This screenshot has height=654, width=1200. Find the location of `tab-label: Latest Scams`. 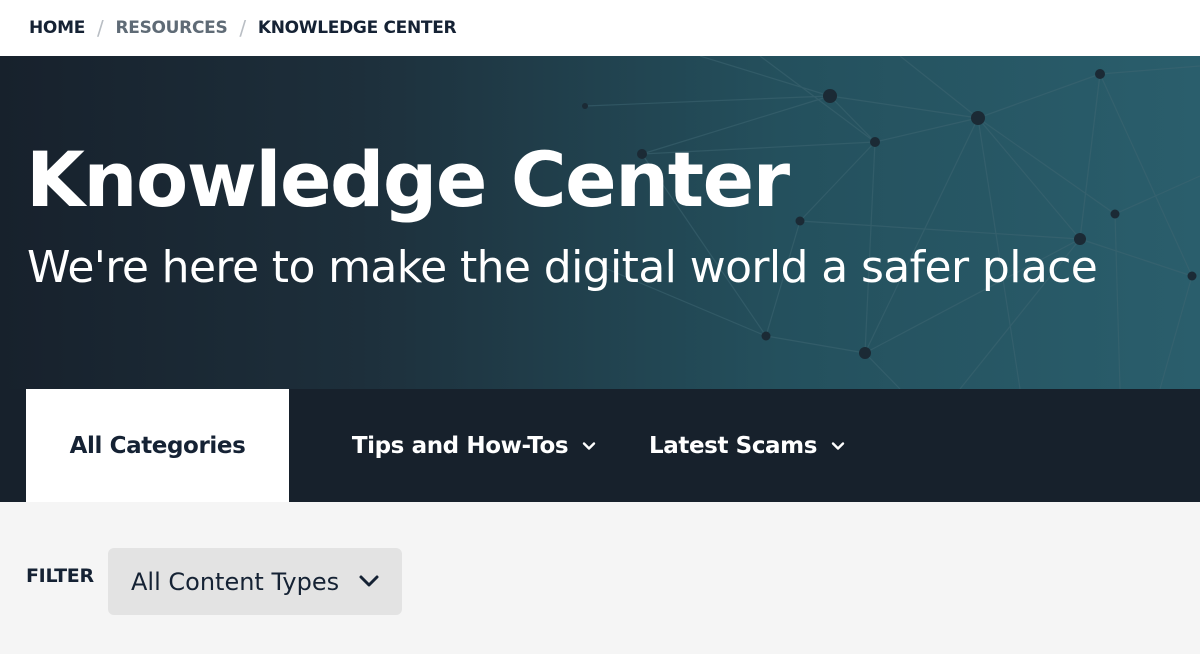

tab-label: Latest Scams is located at coordinates (733, 445).